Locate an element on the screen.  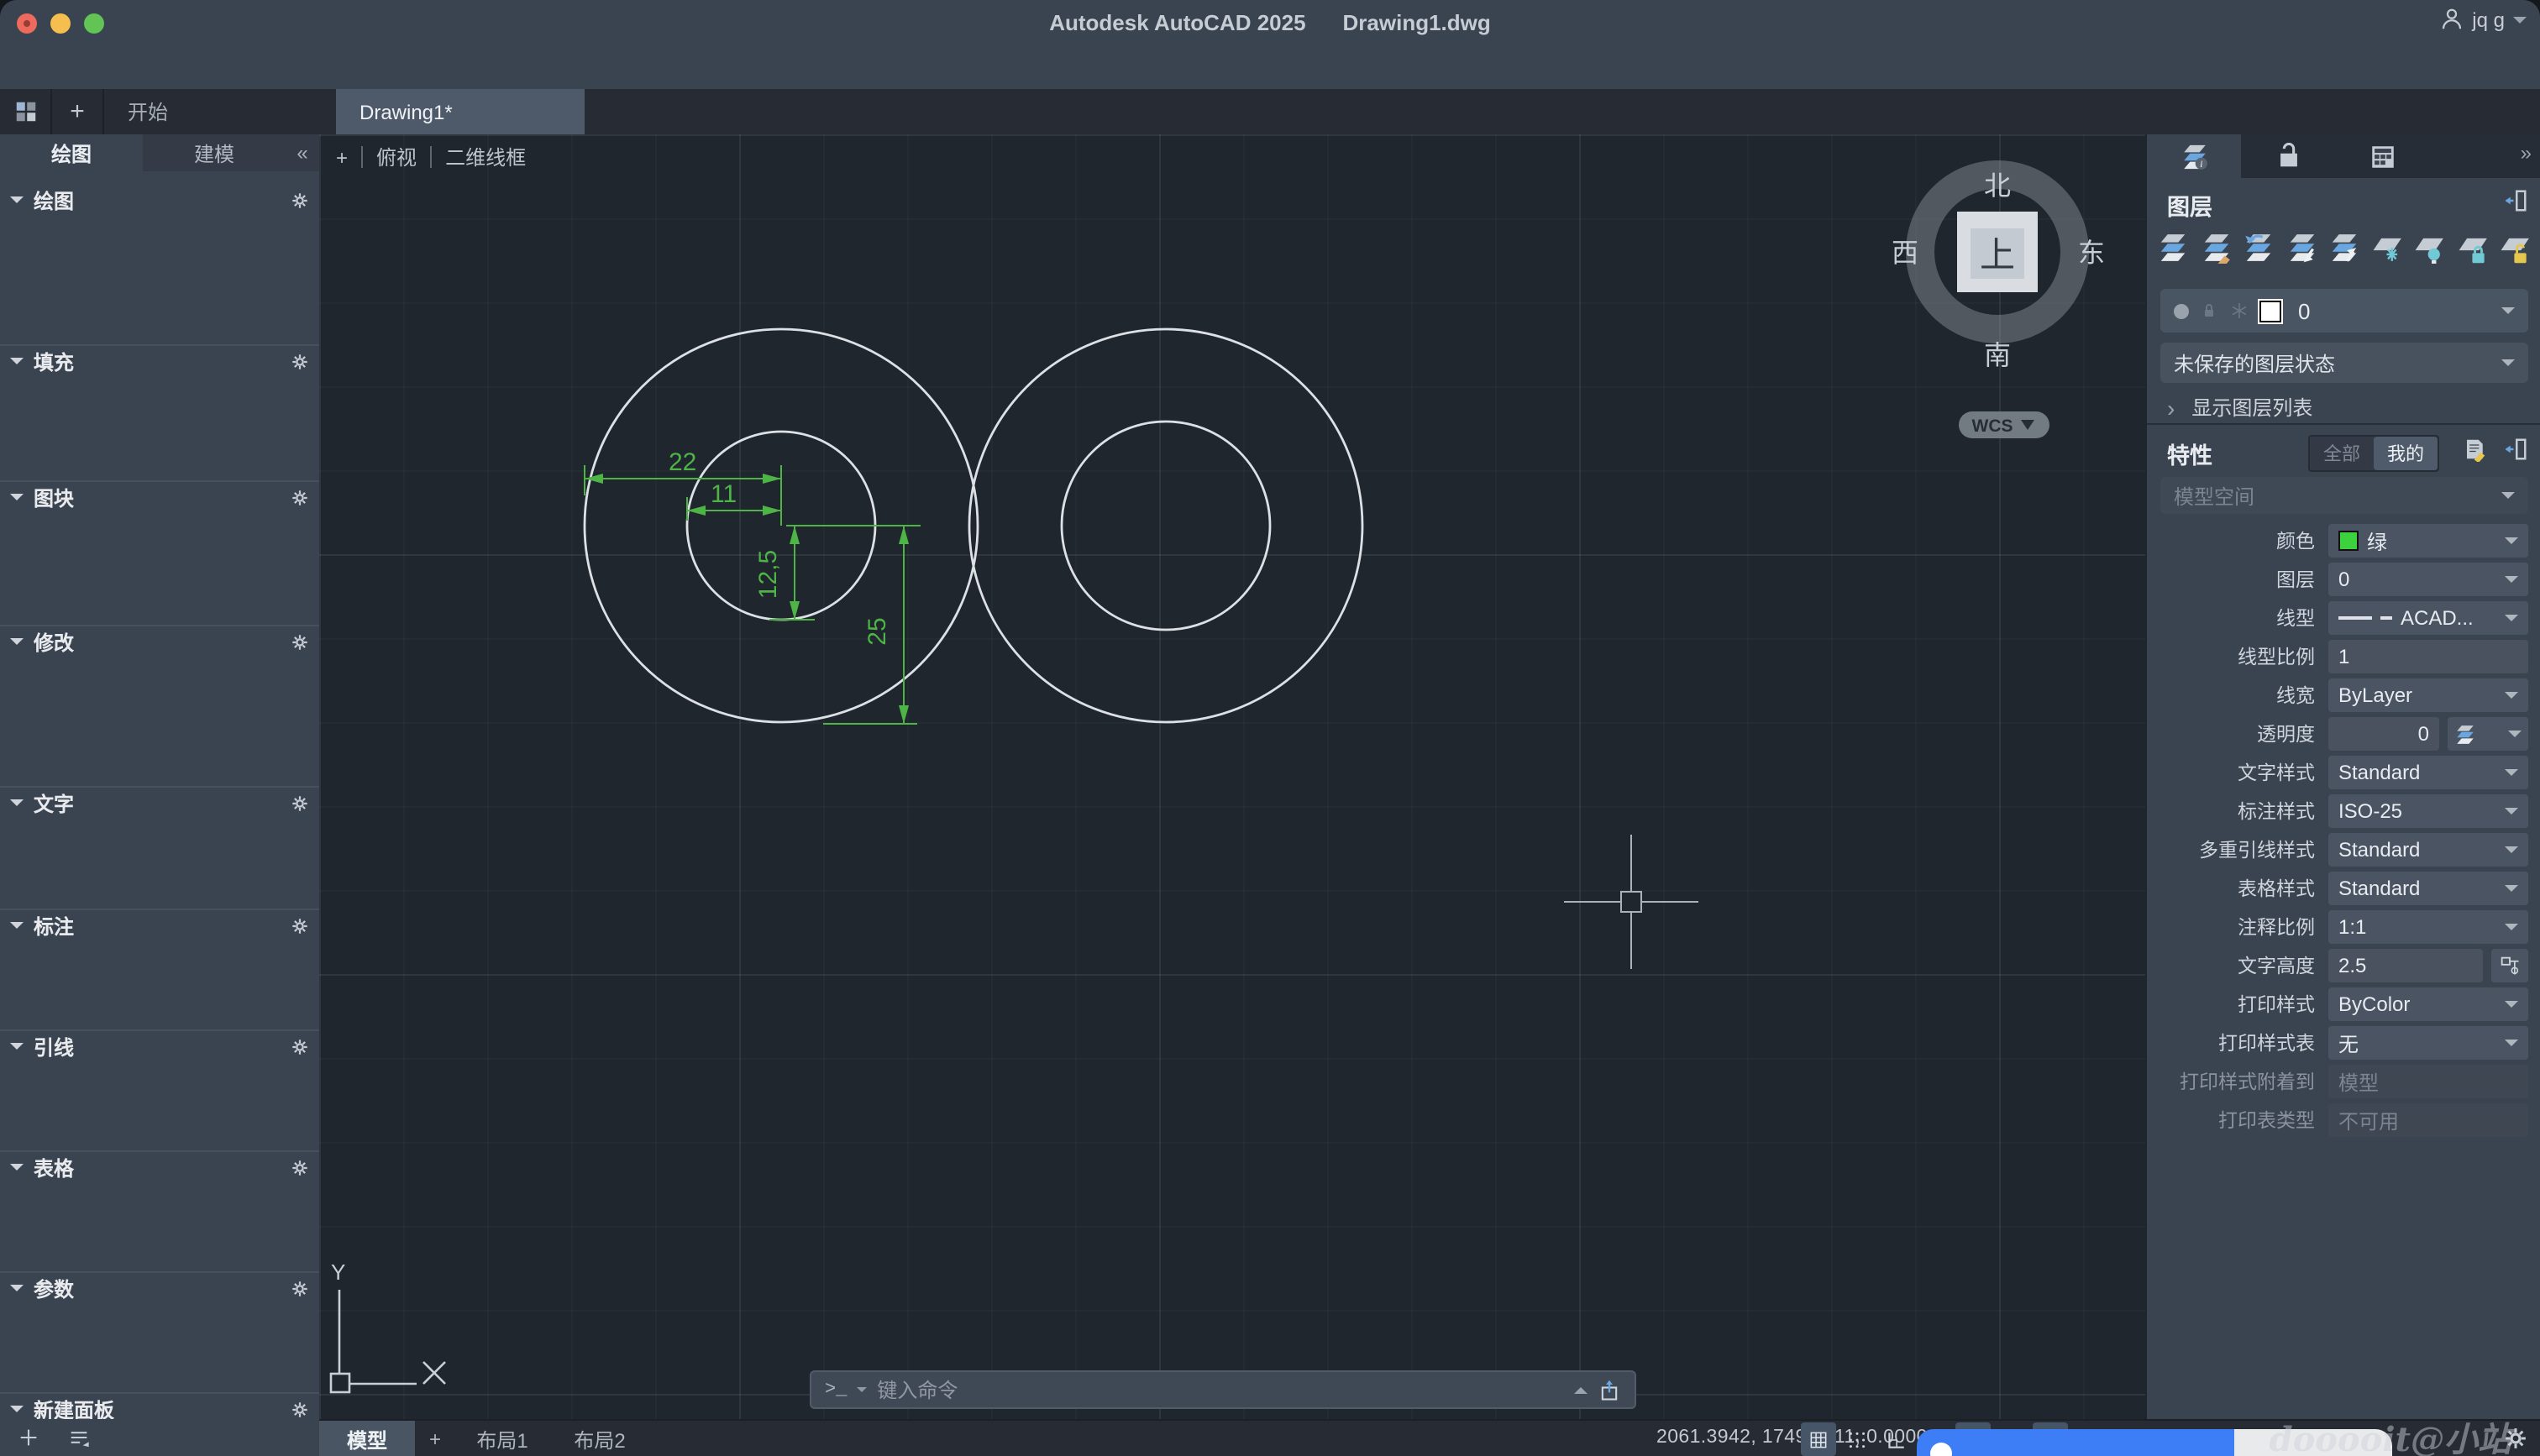
palette-tab: 绘图 is located at coordinates (71, 152).